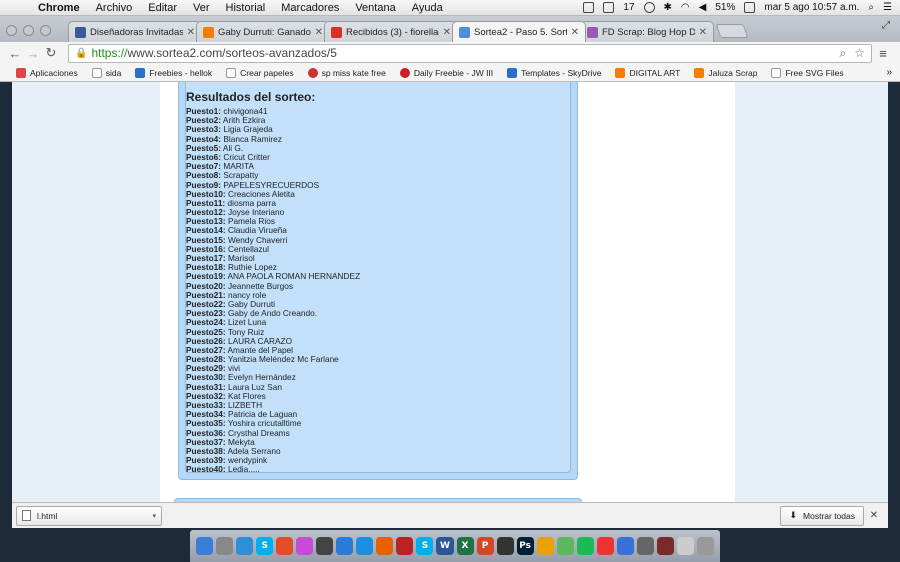 Image resolution: width=900 pixels, height=562 pixels. What do you see at coordinates (80, 32) in the screenshot?
I see `facebook-icon` at bounding box center [80, 32].